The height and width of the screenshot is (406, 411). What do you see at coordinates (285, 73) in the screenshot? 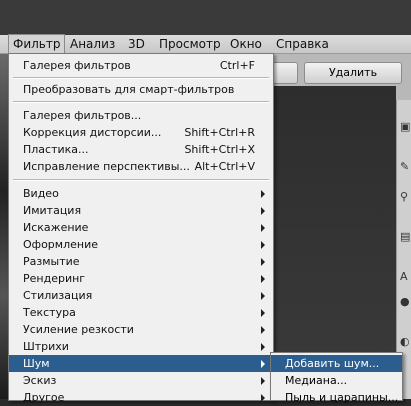
I see `panel-button` at bounding box center [285, 73].